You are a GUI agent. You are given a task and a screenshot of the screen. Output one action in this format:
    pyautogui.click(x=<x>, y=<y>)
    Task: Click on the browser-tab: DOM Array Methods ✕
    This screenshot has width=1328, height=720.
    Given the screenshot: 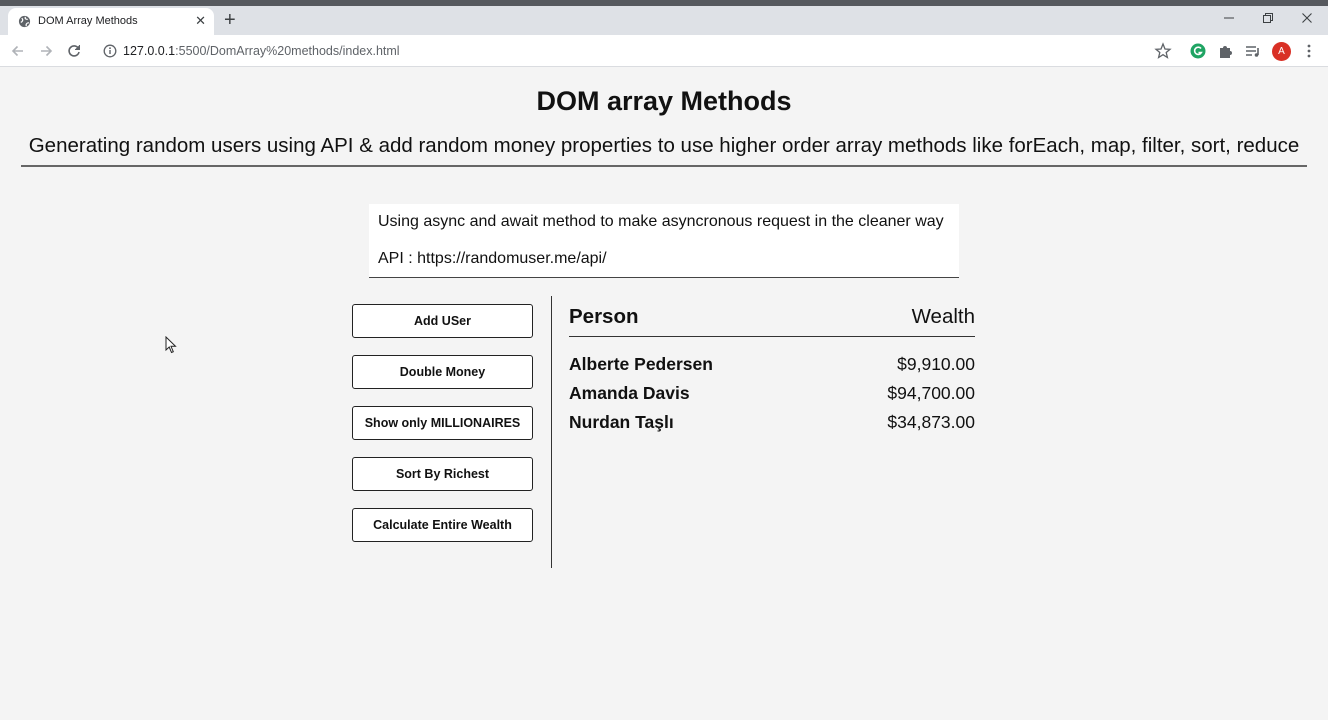 What is the action you would take?
    pyautogui.click(x=111, y=21)
    